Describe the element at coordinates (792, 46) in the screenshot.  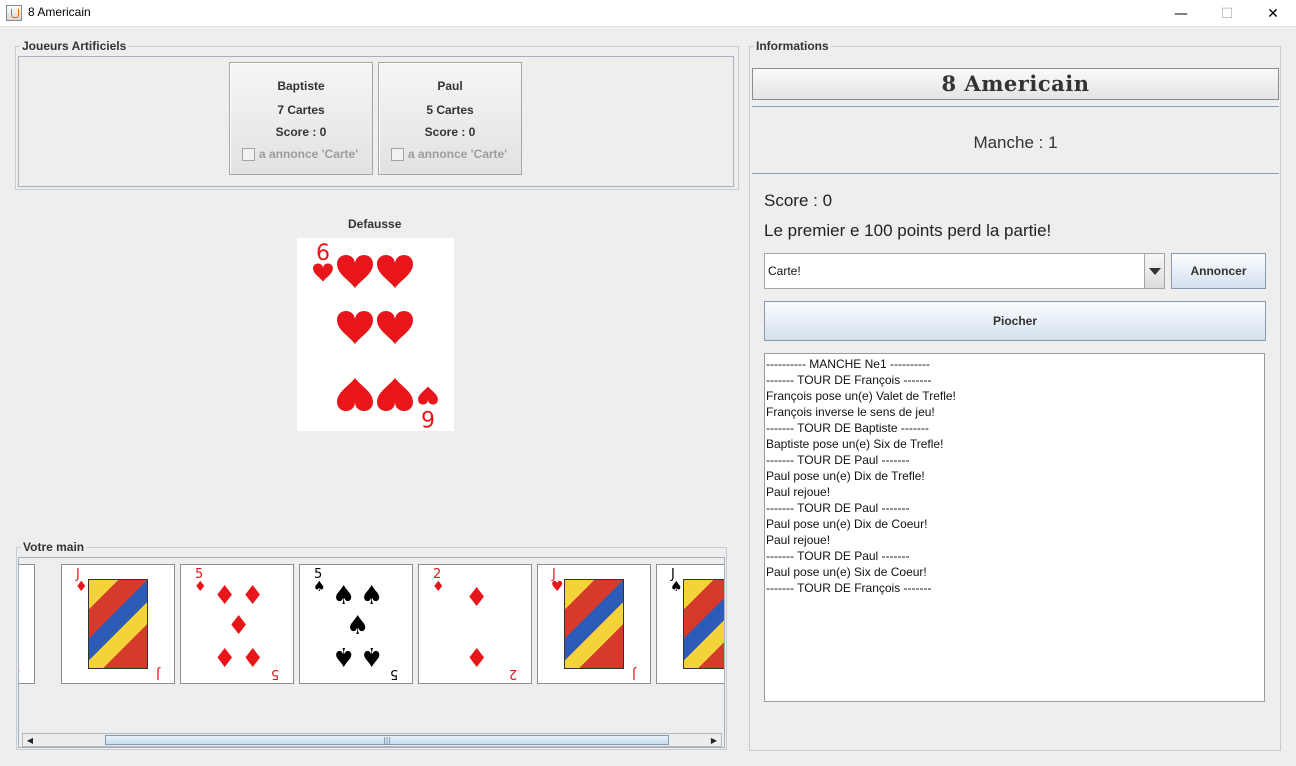
I see `info-panel-title: Informations` at that location.